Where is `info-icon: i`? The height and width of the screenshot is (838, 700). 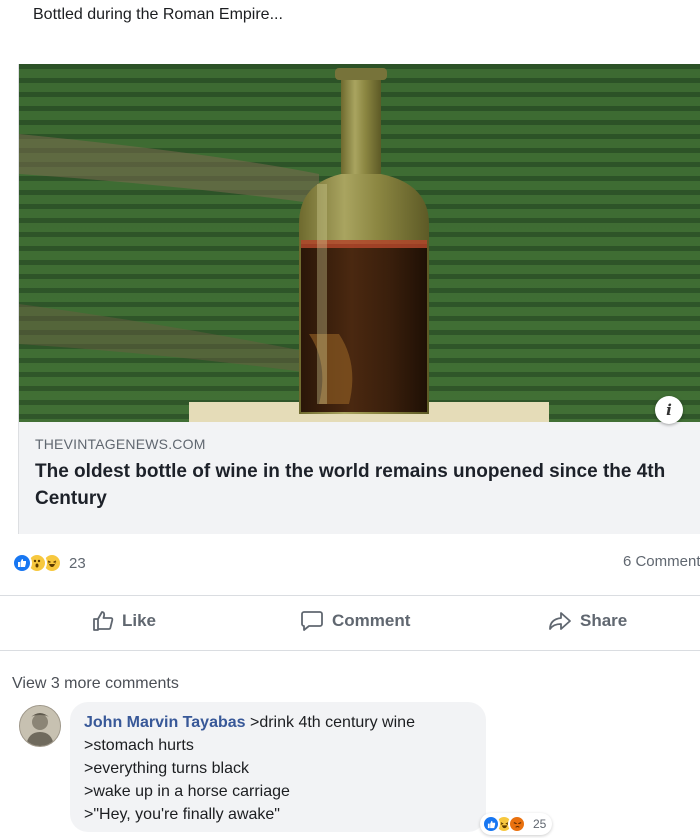
info-icon: i is located at coordinates (669, 410).